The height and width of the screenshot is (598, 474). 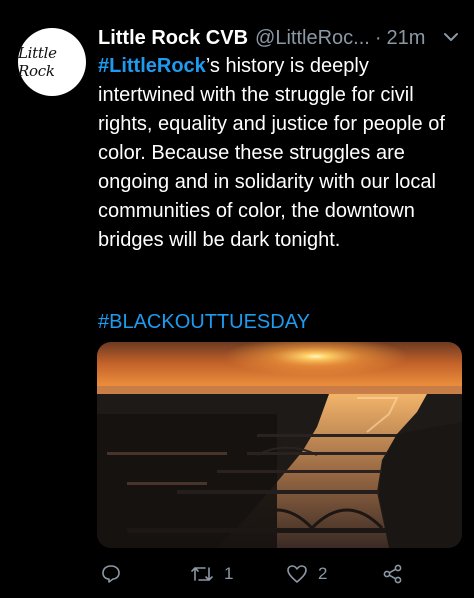 What do you see at coordinates (237, 575) in the screenshot?
I see `action-bar: 1 2` at bounding box center [237, 575].